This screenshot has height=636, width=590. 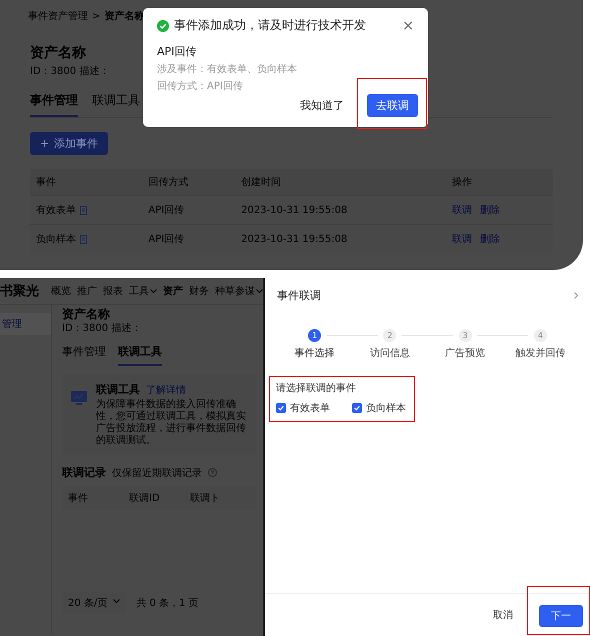 What do you see at coordinates (227, 69) in the screenshot?
I see `dialog-text: 涉及事件：有效表单、负向样本` at bounding box center [227, 69].